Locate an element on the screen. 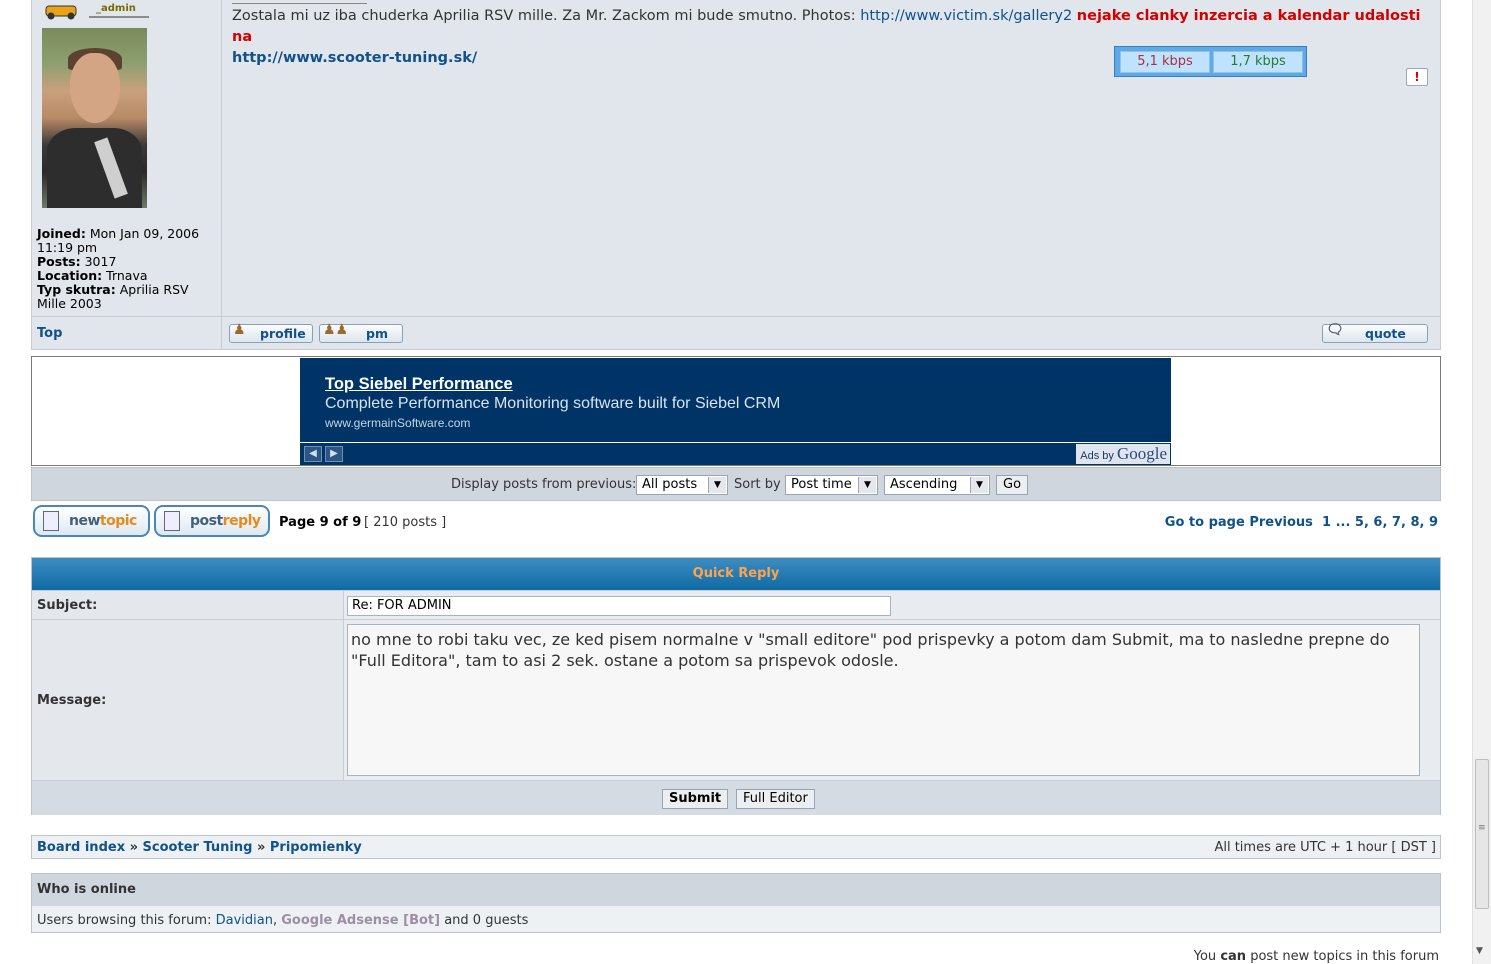  scroll-down-icon: ▼ is located at coordinates (1479, 951).